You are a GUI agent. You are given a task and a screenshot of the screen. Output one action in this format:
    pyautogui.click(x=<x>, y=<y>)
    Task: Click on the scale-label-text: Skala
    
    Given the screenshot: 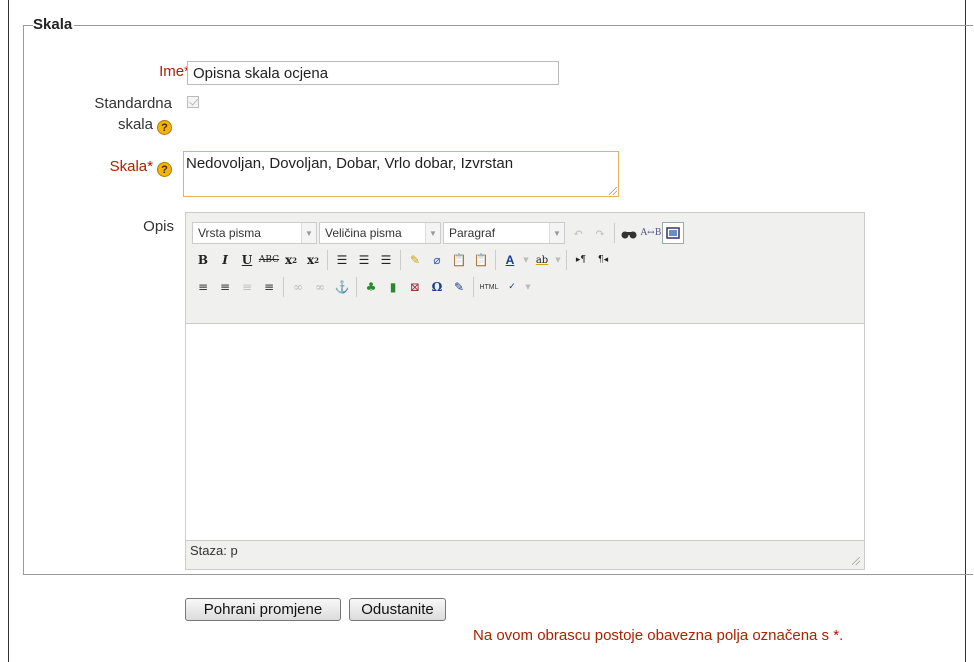 What is the action you would take?
    pyautogui.click(x=128, y=166)
    